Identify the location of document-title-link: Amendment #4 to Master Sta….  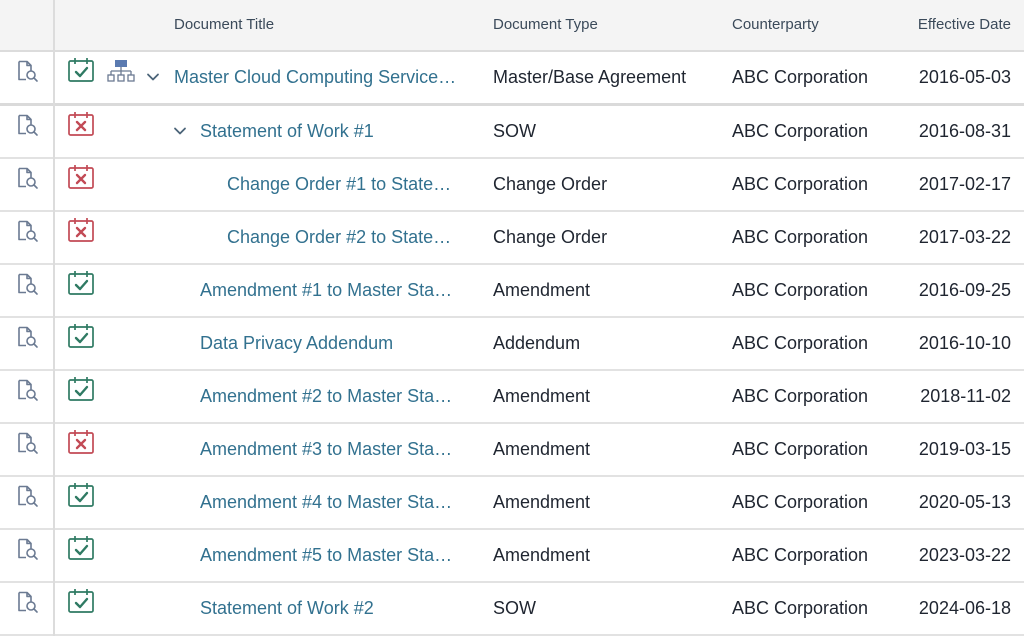
(334, 502).